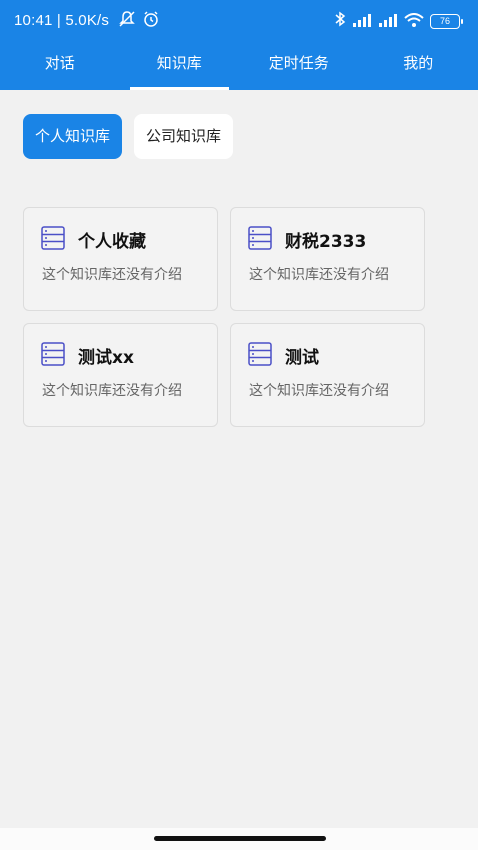 Image resolution: width=478 pixels, height=850 pixels. I want to click on app-header: 10:41 | 5.0K/s 76 对话 知识库 定时任务 我的, so click(239, 45).